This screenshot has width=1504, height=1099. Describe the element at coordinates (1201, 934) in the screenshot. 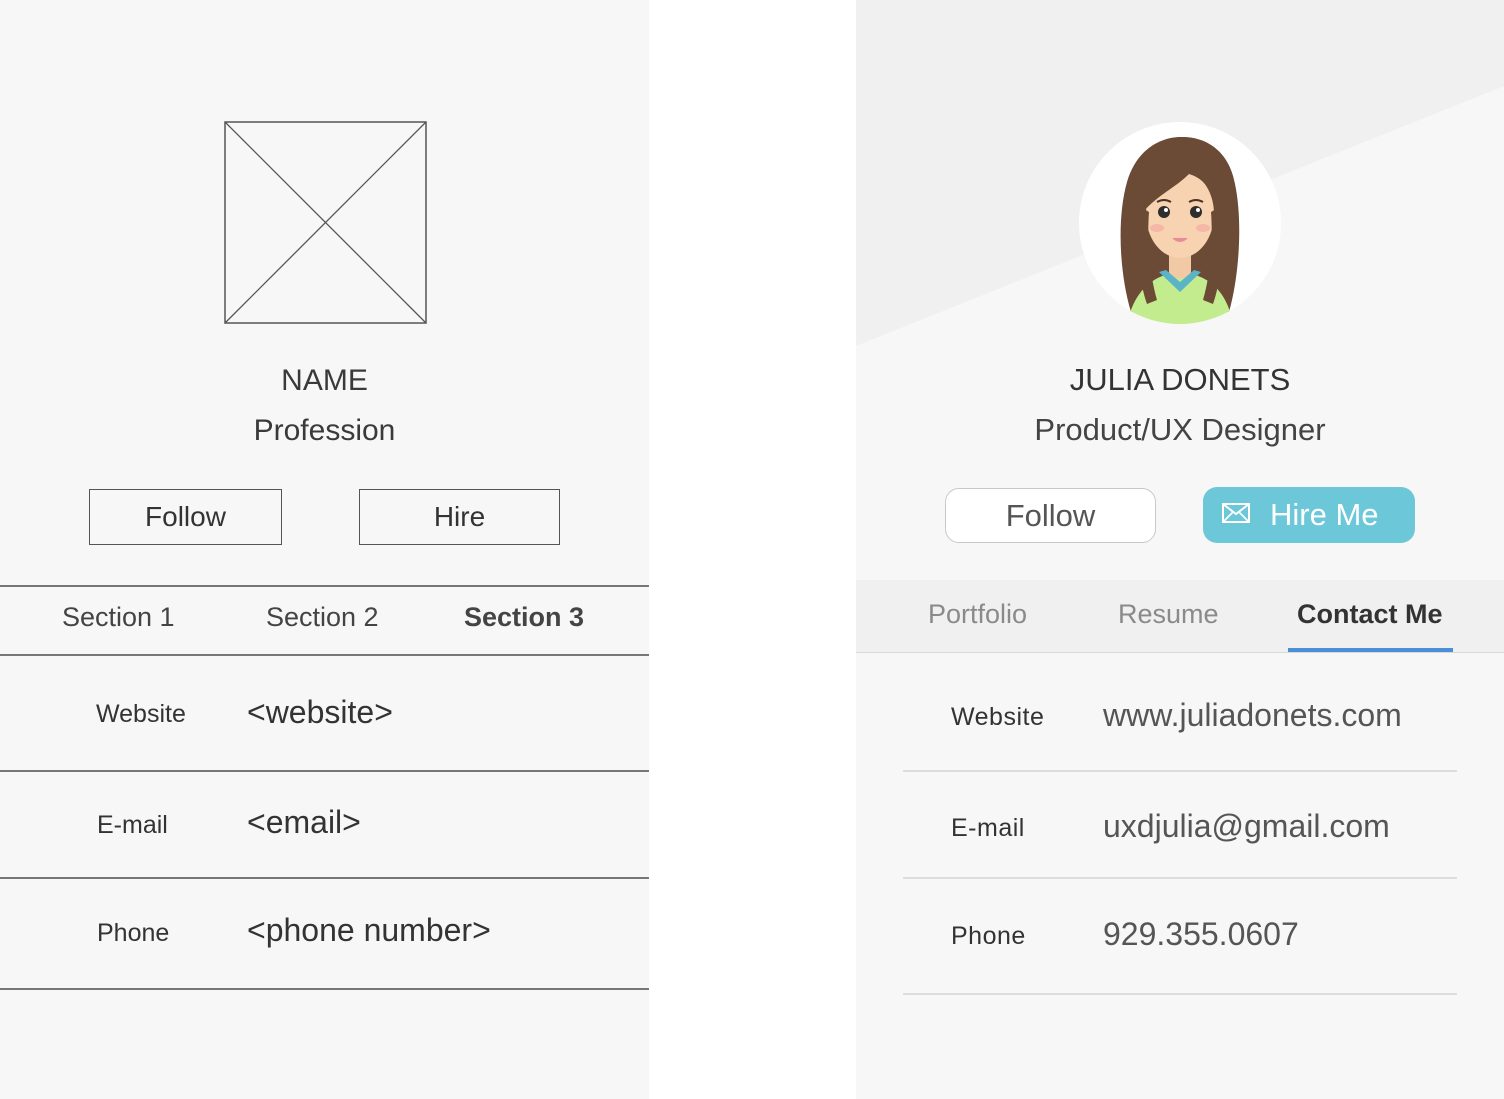

I see `phone-value: 929.355.0607` at that location.